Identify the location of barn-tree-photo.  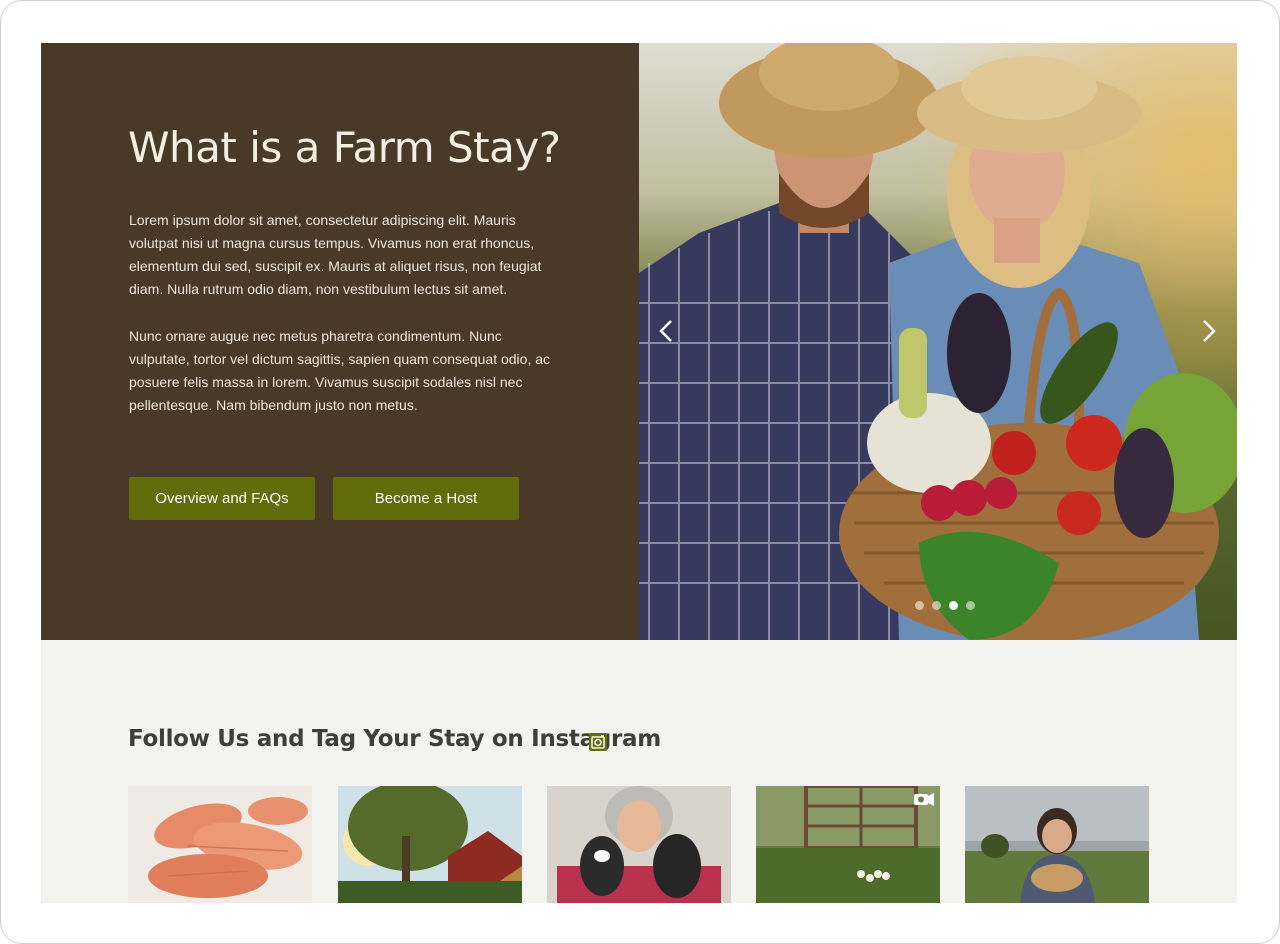
(430, 844).